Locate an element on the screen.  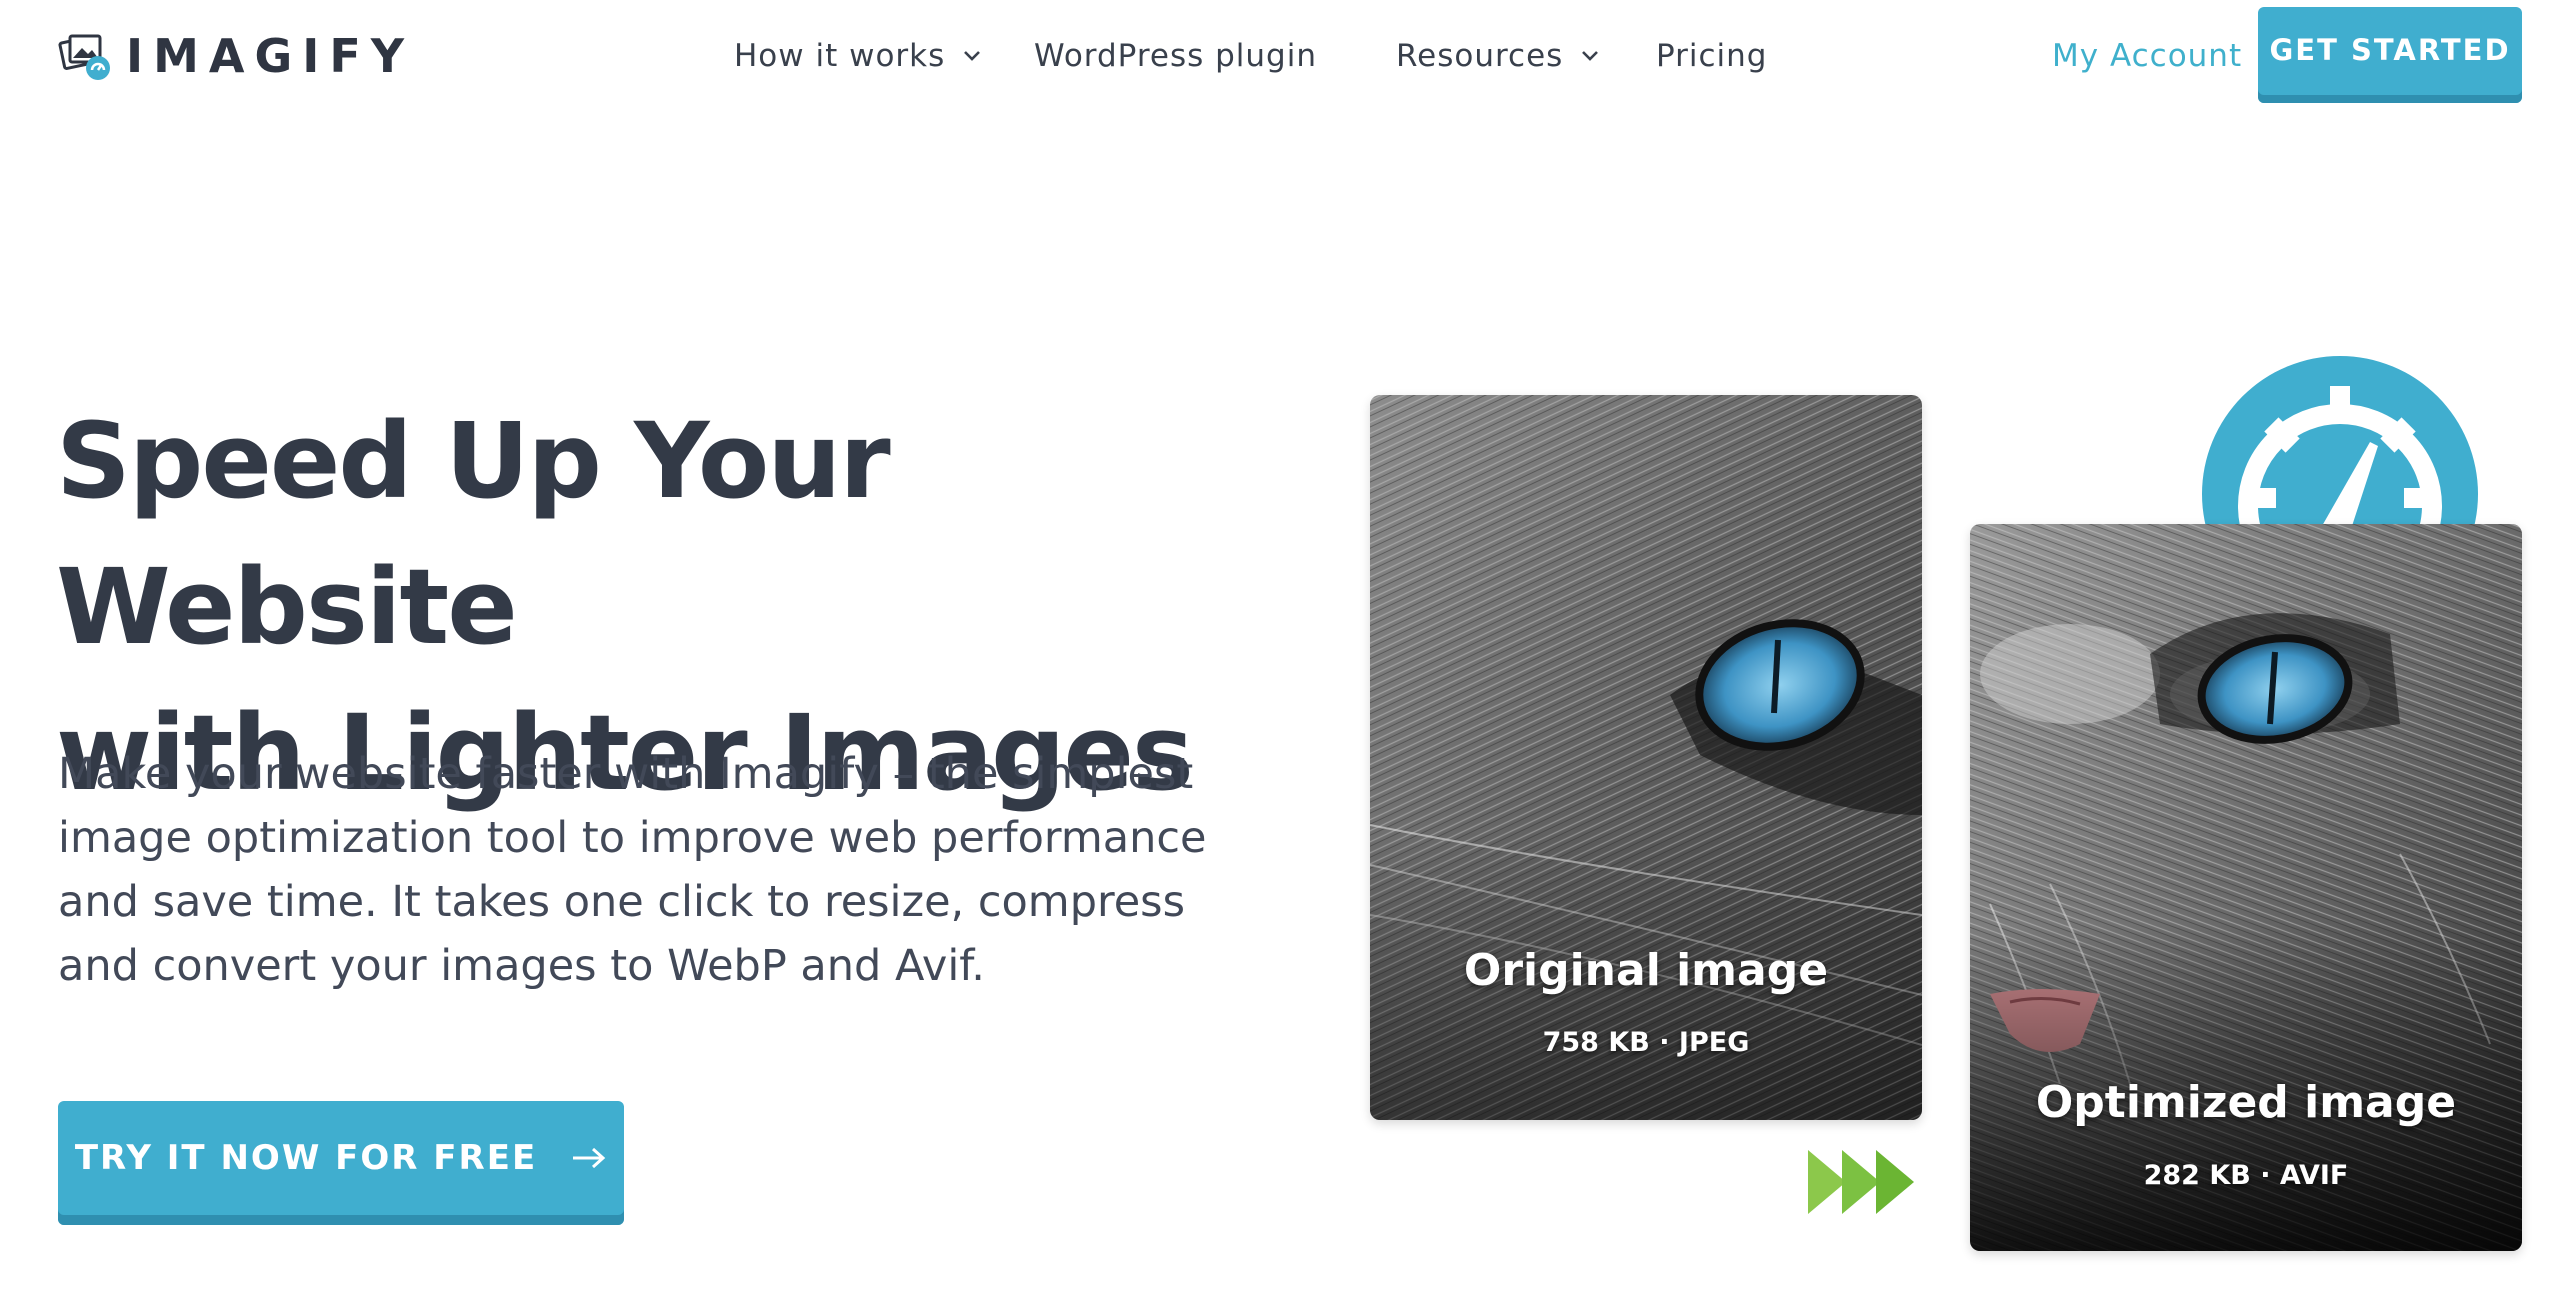
nav-pricing-label: Pricing is located at coordinates (1712, 56).